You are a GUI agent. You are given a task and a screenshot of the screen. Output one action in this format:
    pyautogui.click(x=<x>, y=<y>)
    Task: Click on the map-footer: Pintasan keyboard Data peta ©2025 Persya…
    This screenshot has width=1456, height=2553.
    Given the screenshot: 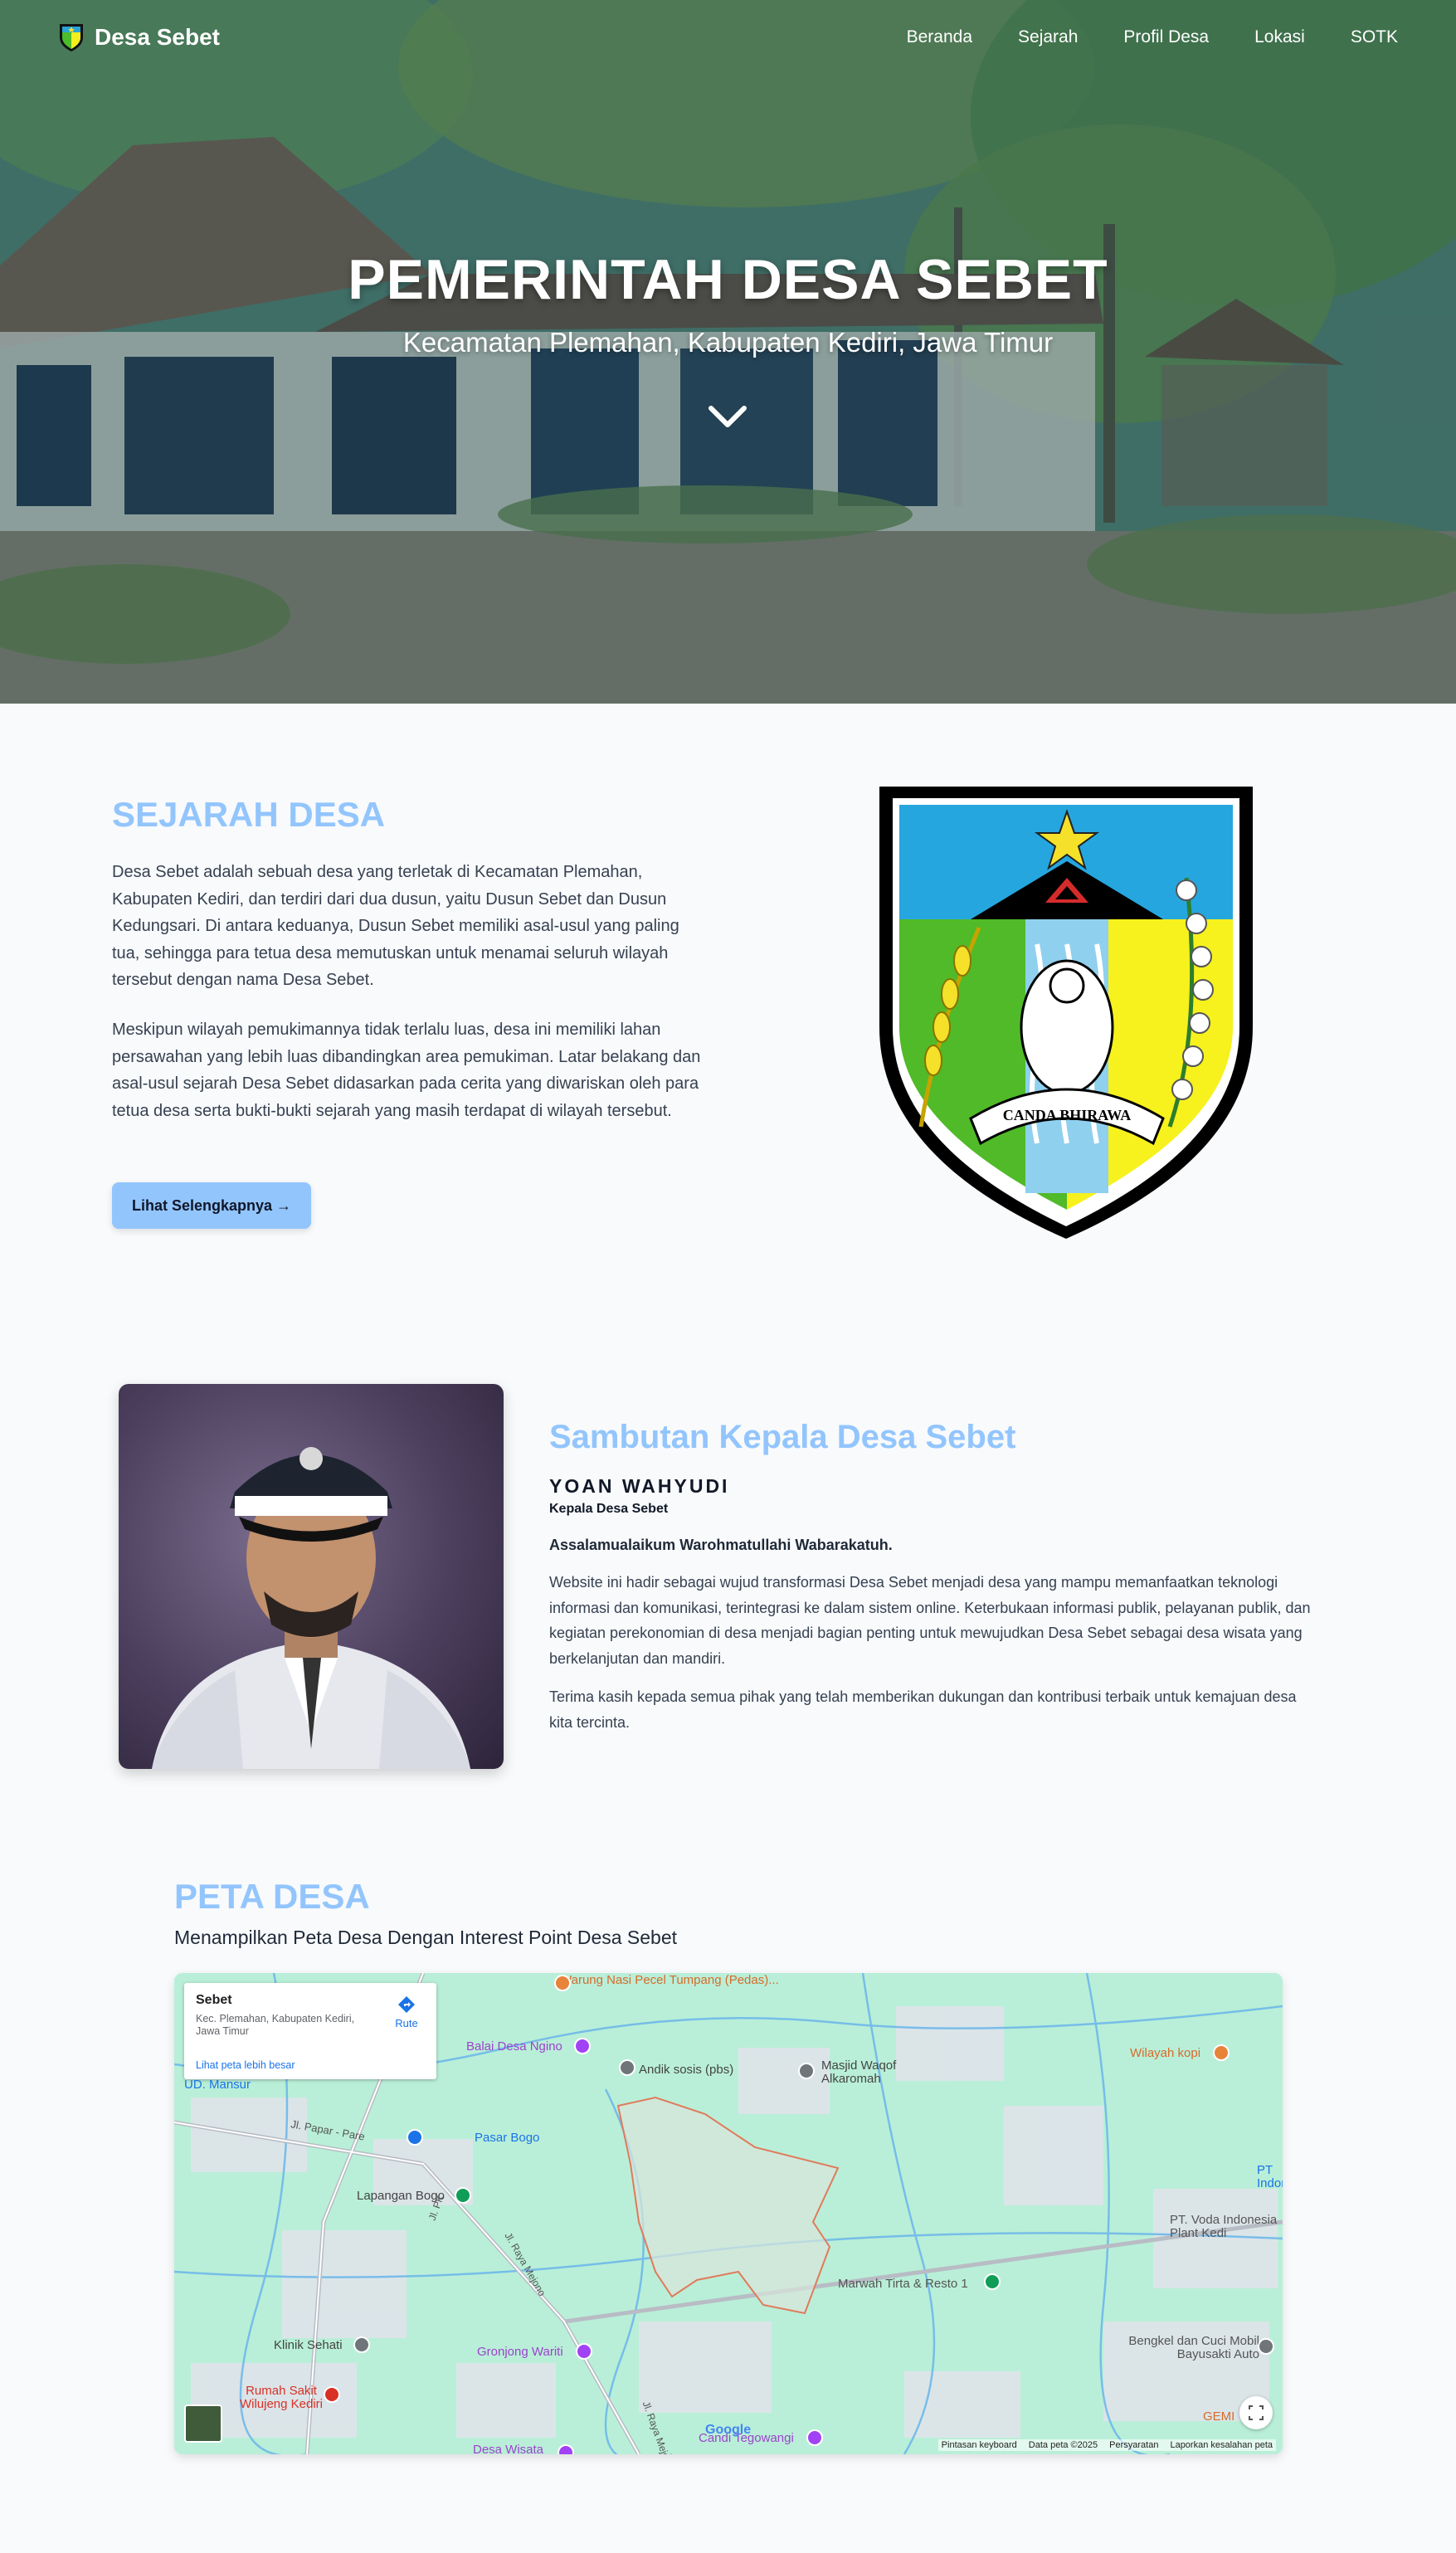 What is the action you would take?
    pyautogui.click(x=1106, y=2445)
    